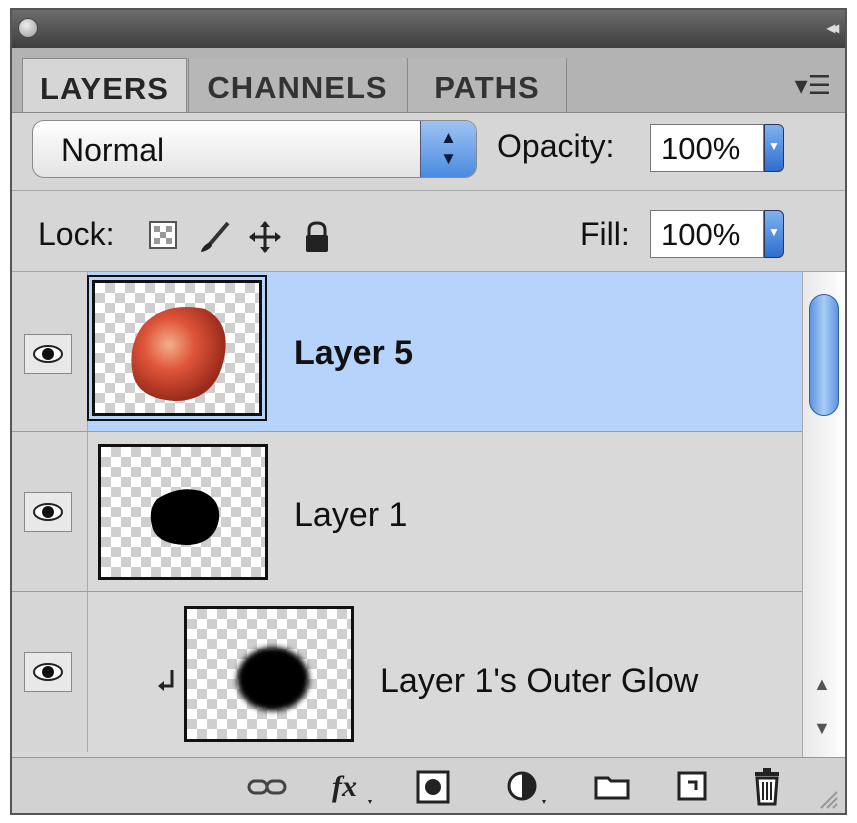 This screenshot has width=857, height=823. I want to click on new-layer-icon, so click(692, 786).